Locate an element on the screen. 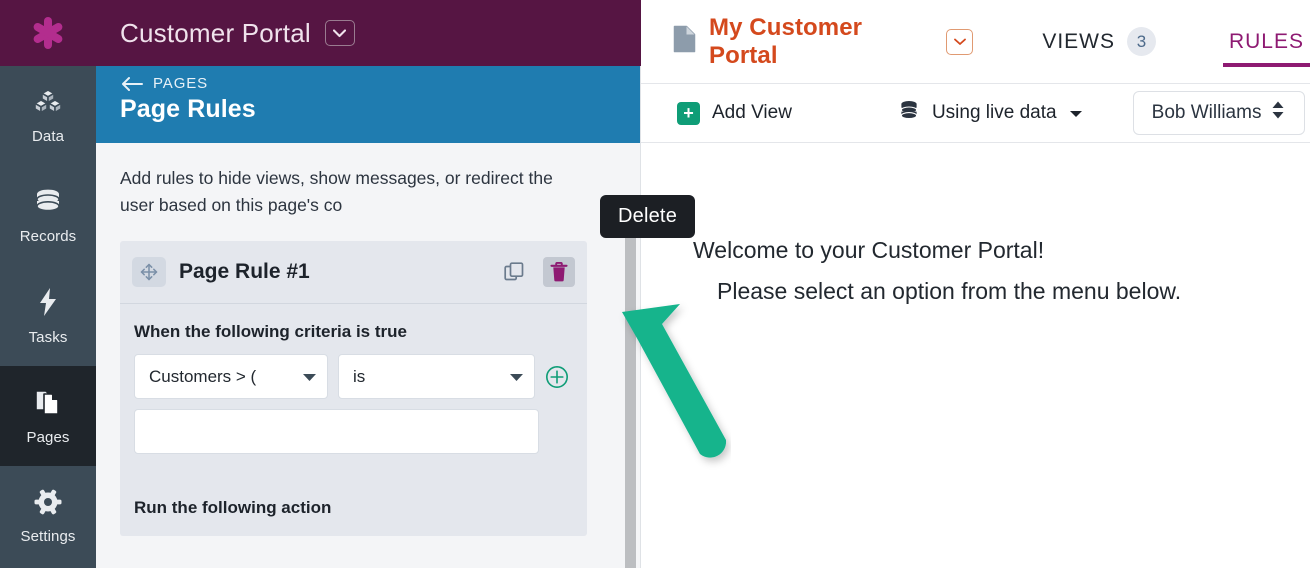  preview-doc-menu-button is located at coordinates (959, 41).